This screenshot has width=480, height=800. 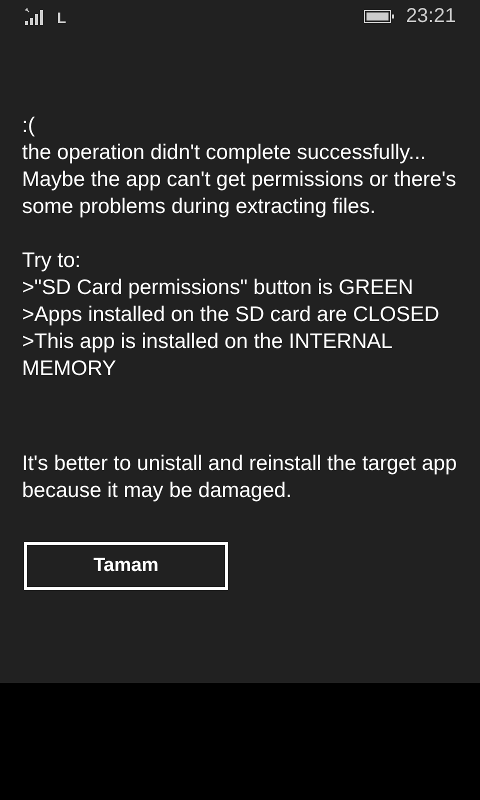 What do you see at coordinates (29, 126) in the screenshot?
I see `message-text: :(` at bounding box center [29, 126].